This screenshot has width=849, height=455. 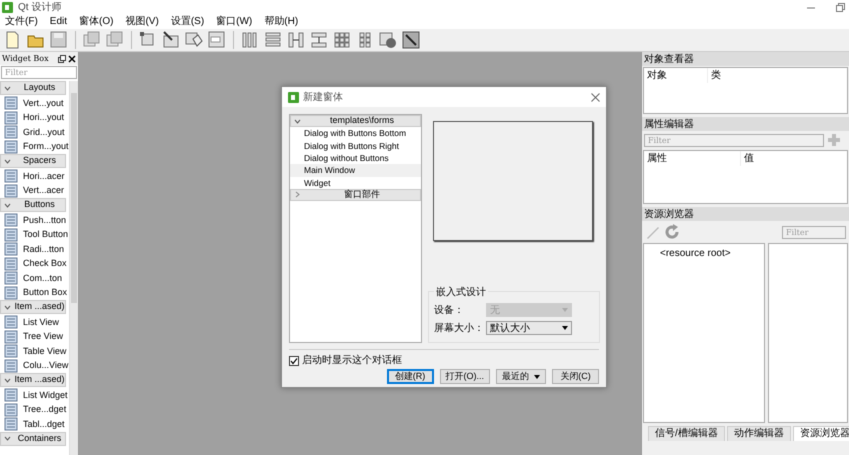 I want to click on template-item: Dialog without Buttons, so click(x=355, y=158).